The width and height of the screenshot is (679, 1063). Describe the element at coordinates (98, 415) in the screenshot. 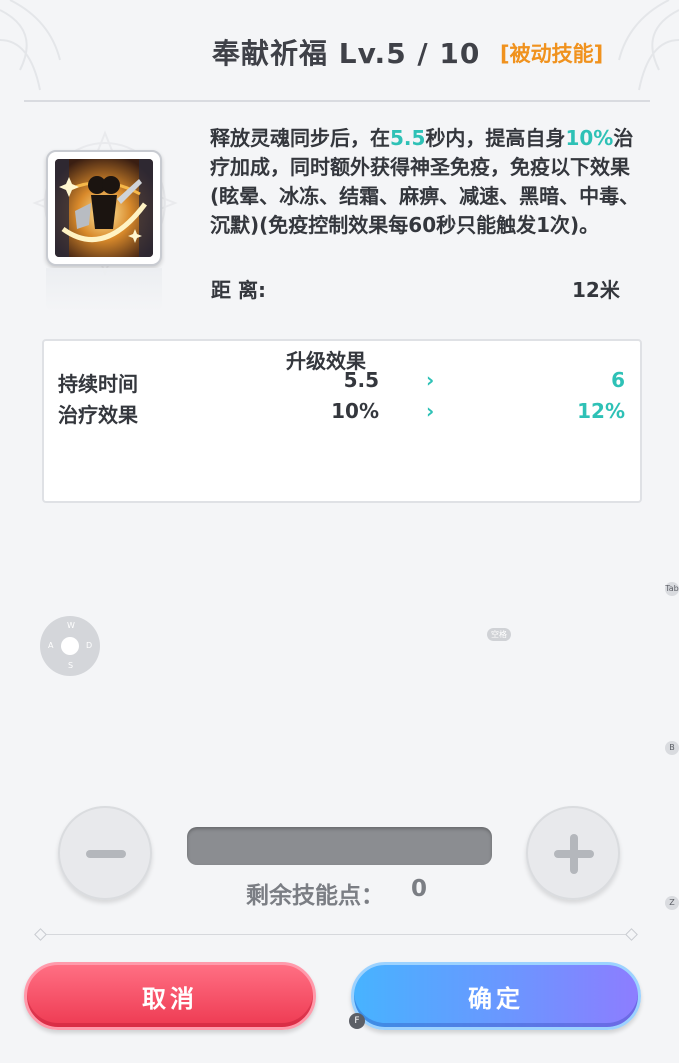

I see `upgrade-row-label: 治疗效果` at that location.